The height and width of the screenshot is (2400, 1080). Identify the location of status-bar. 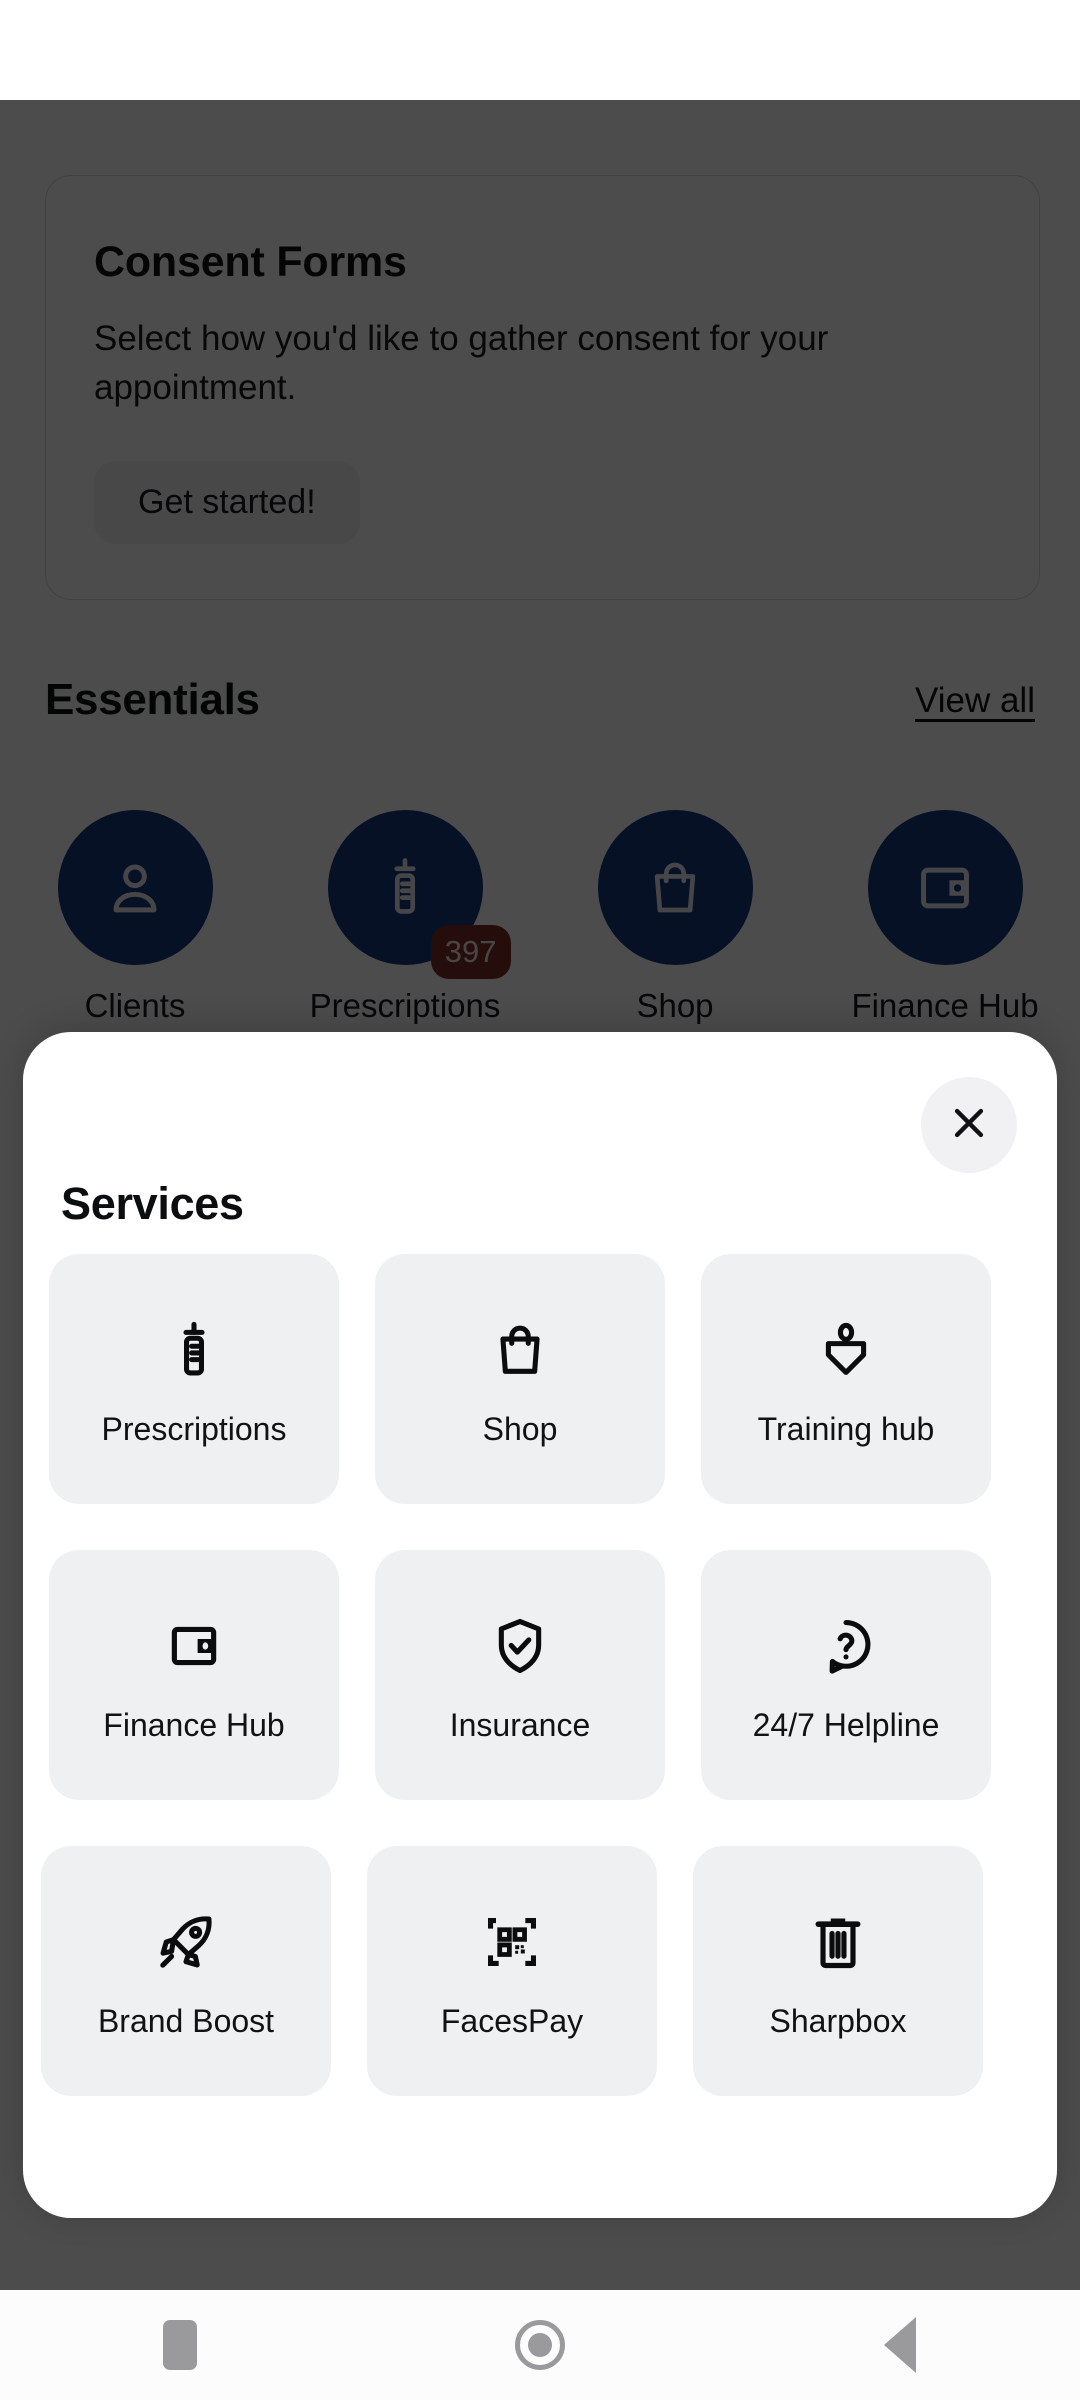
(540, 50).